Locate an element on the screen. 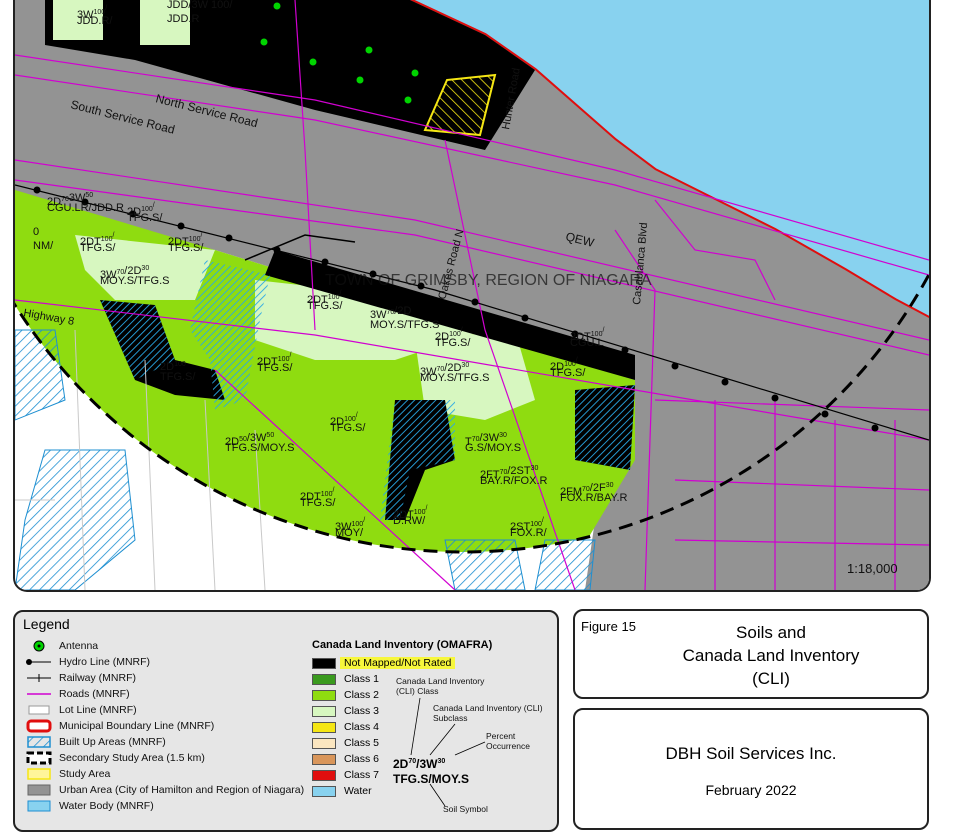  cli-swatch-class1 is located at coordinates (324, 679).